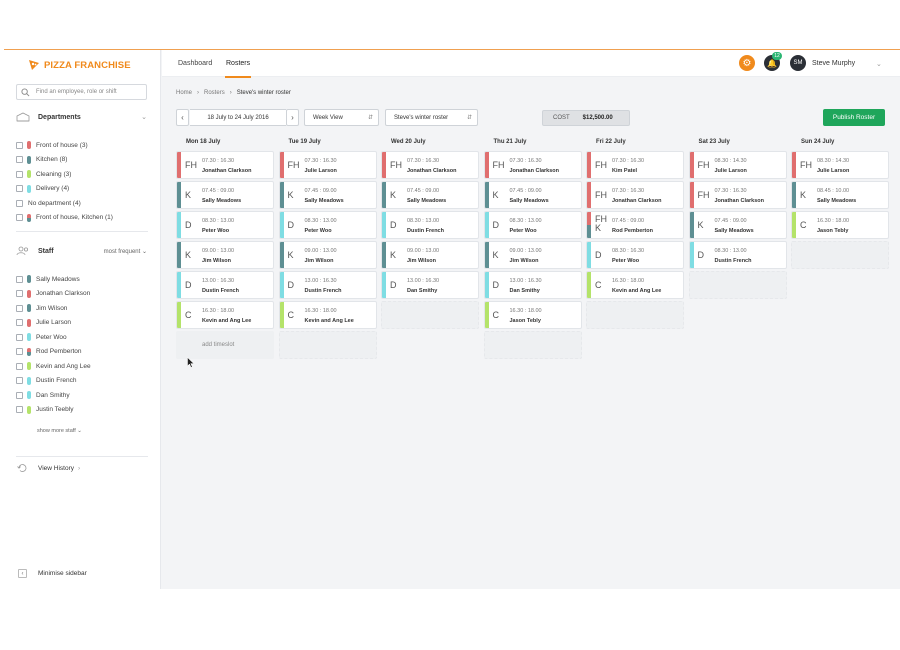 The image size is (900, 650). I want to click on search-input: Find an employee, role or shift, so click(81, 92).